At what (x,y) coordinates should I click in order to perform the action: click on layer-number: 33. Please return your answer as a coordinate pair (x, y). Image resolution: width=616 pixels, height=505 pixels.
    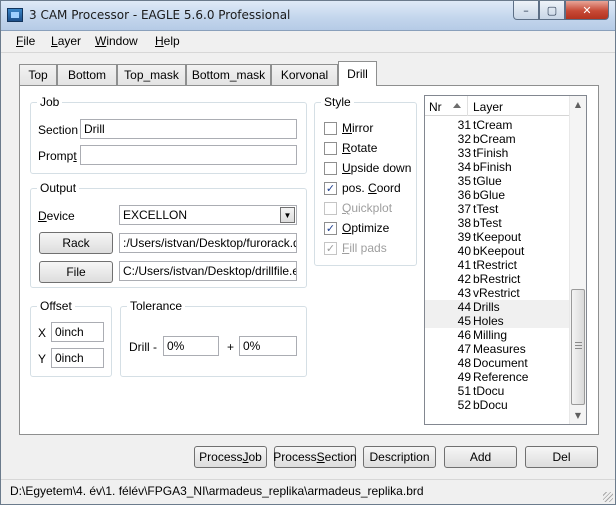
    Looking at the image, I should click on (464, 153).